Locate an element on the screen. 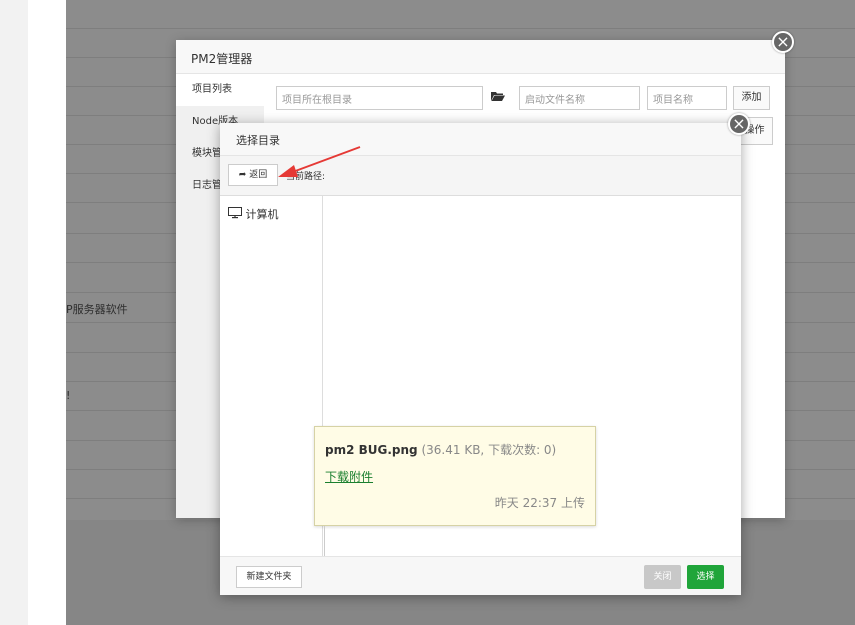  tree-item-computer: 计算机 is located at coordinates (253, 214).